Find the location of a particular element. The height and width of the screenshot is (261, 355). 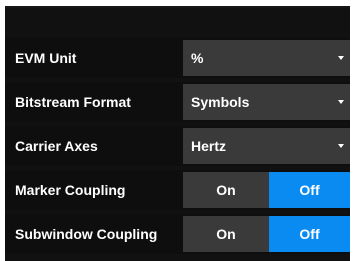

bitstream-format-label: Bitstream Format is located at coordinates (73, 102).